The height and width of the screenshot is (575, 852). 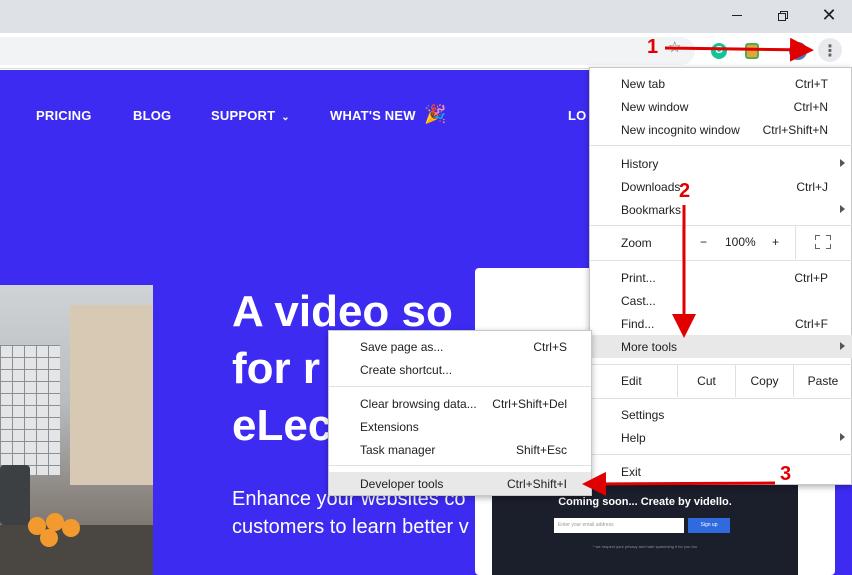 I want to click on submenu-item-save-page: Save page as... Ctrl+S, so click(x=460, y=346).